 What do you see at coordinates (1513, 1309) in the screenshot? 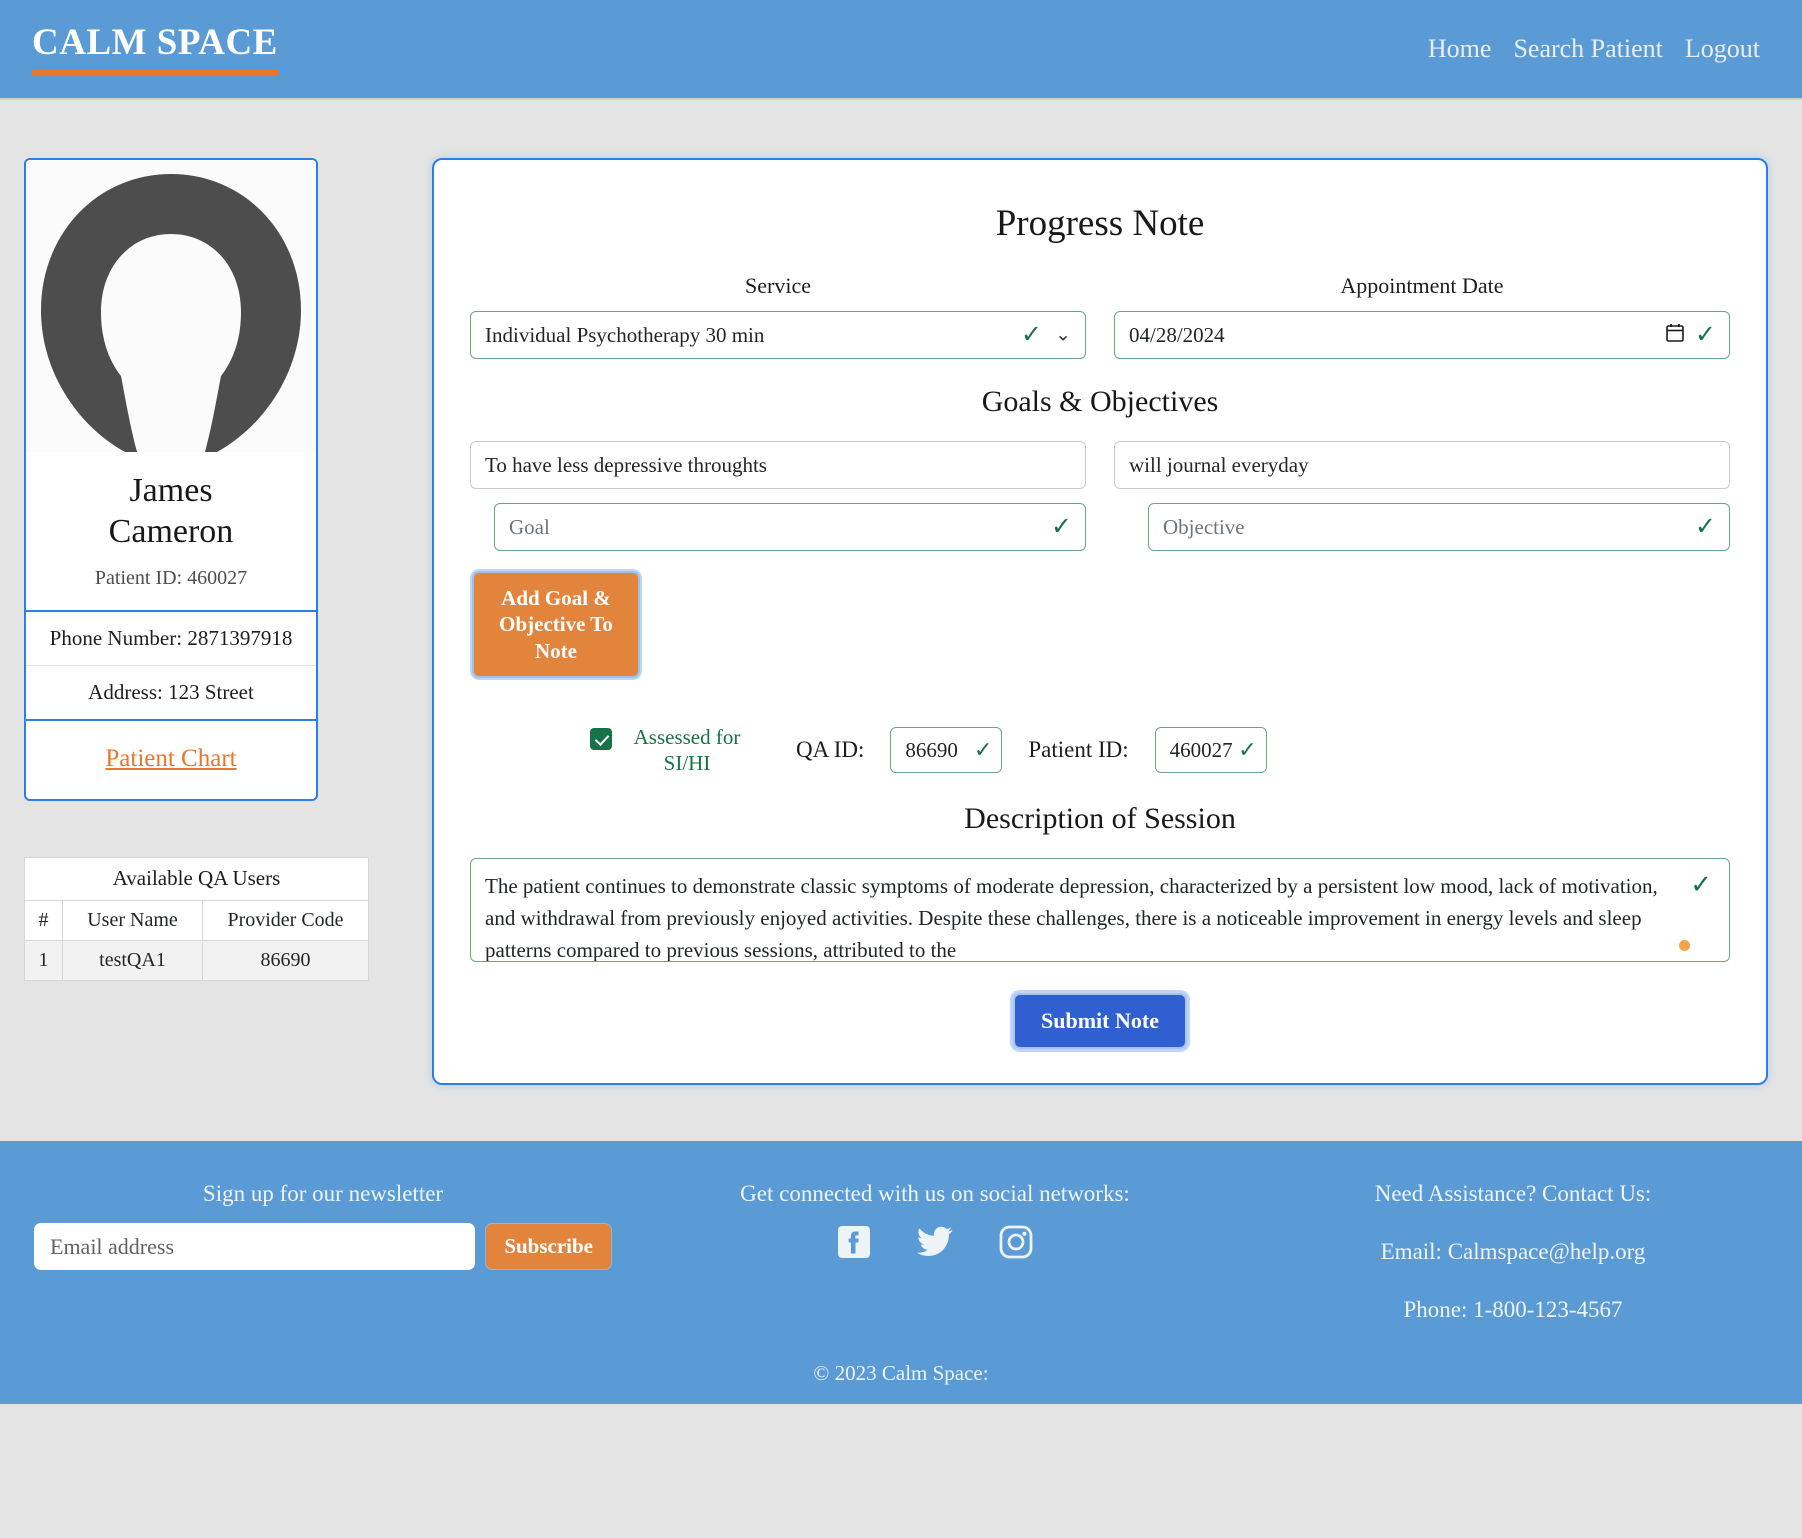
I see `contact-phone: Phone: 1-800-123-4567` at bounding box center [1513, 1309].